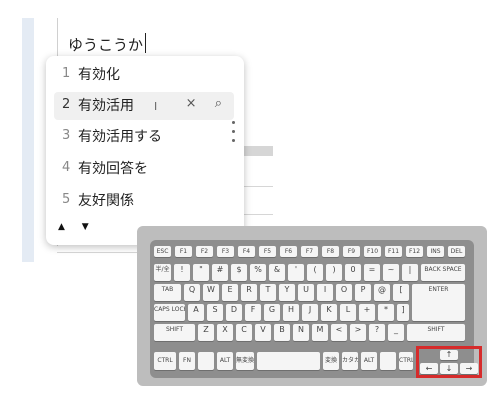 Image resolution: width=504 pixels, height=404 pixels. What do you see at coordinates (218, 103) in the screenshot?
I see `search-icon: ⌕` at bounding box center [218, 103].